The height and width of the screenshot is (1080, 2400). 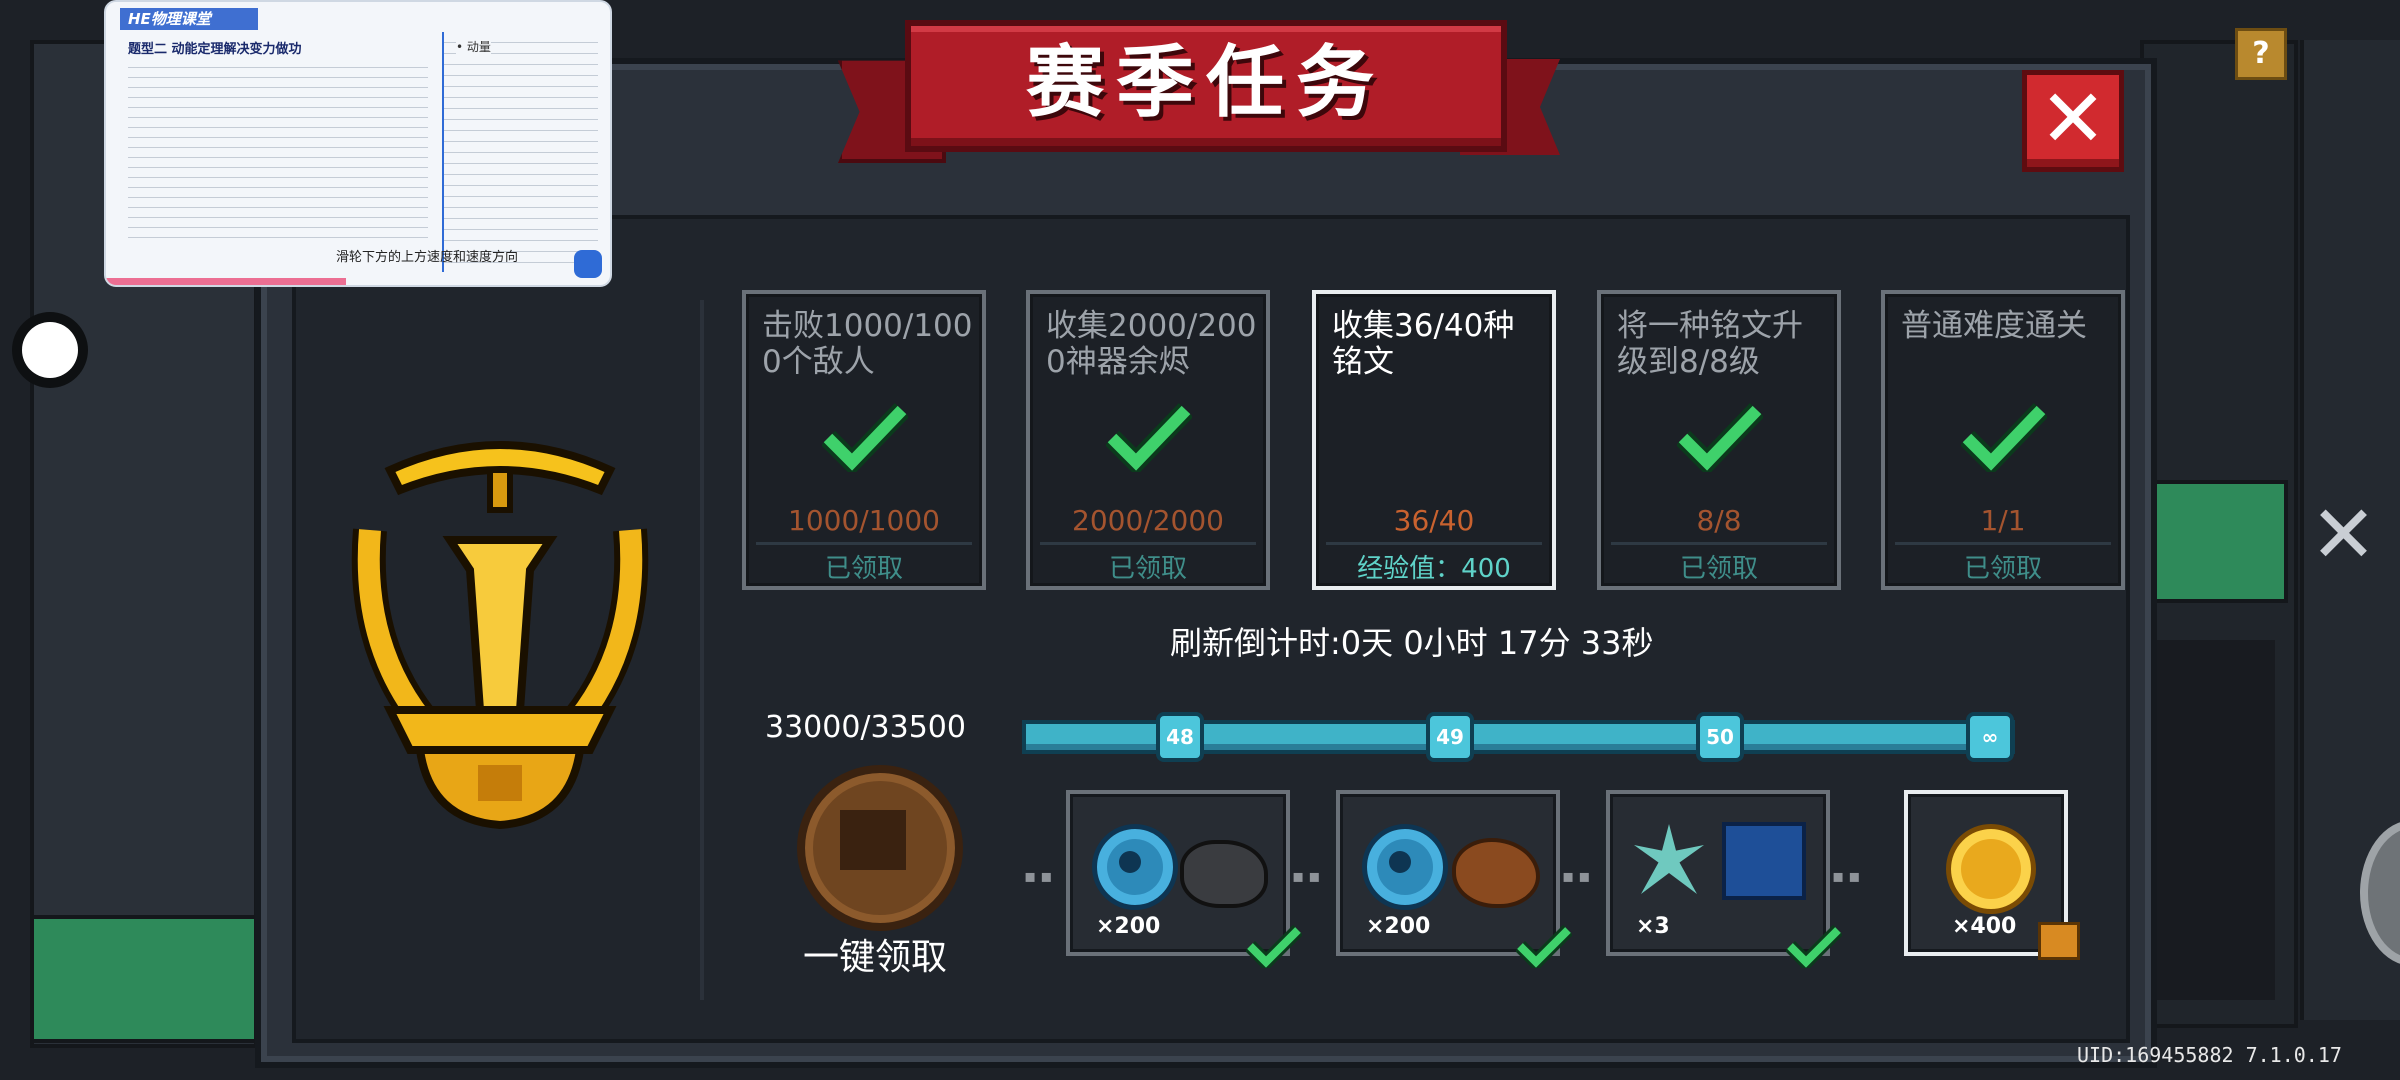 What do you see at coordinates (1180, 737) in the screenshot?
I see `level-marker: 48` at bounding box center [1180, 737].